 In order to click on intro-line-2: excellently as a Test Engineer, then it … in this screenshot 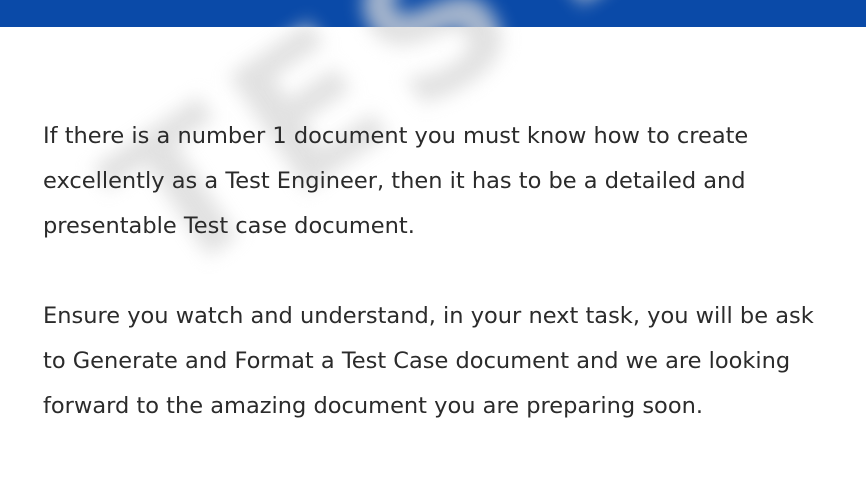, I will do `click(394, 181)`.